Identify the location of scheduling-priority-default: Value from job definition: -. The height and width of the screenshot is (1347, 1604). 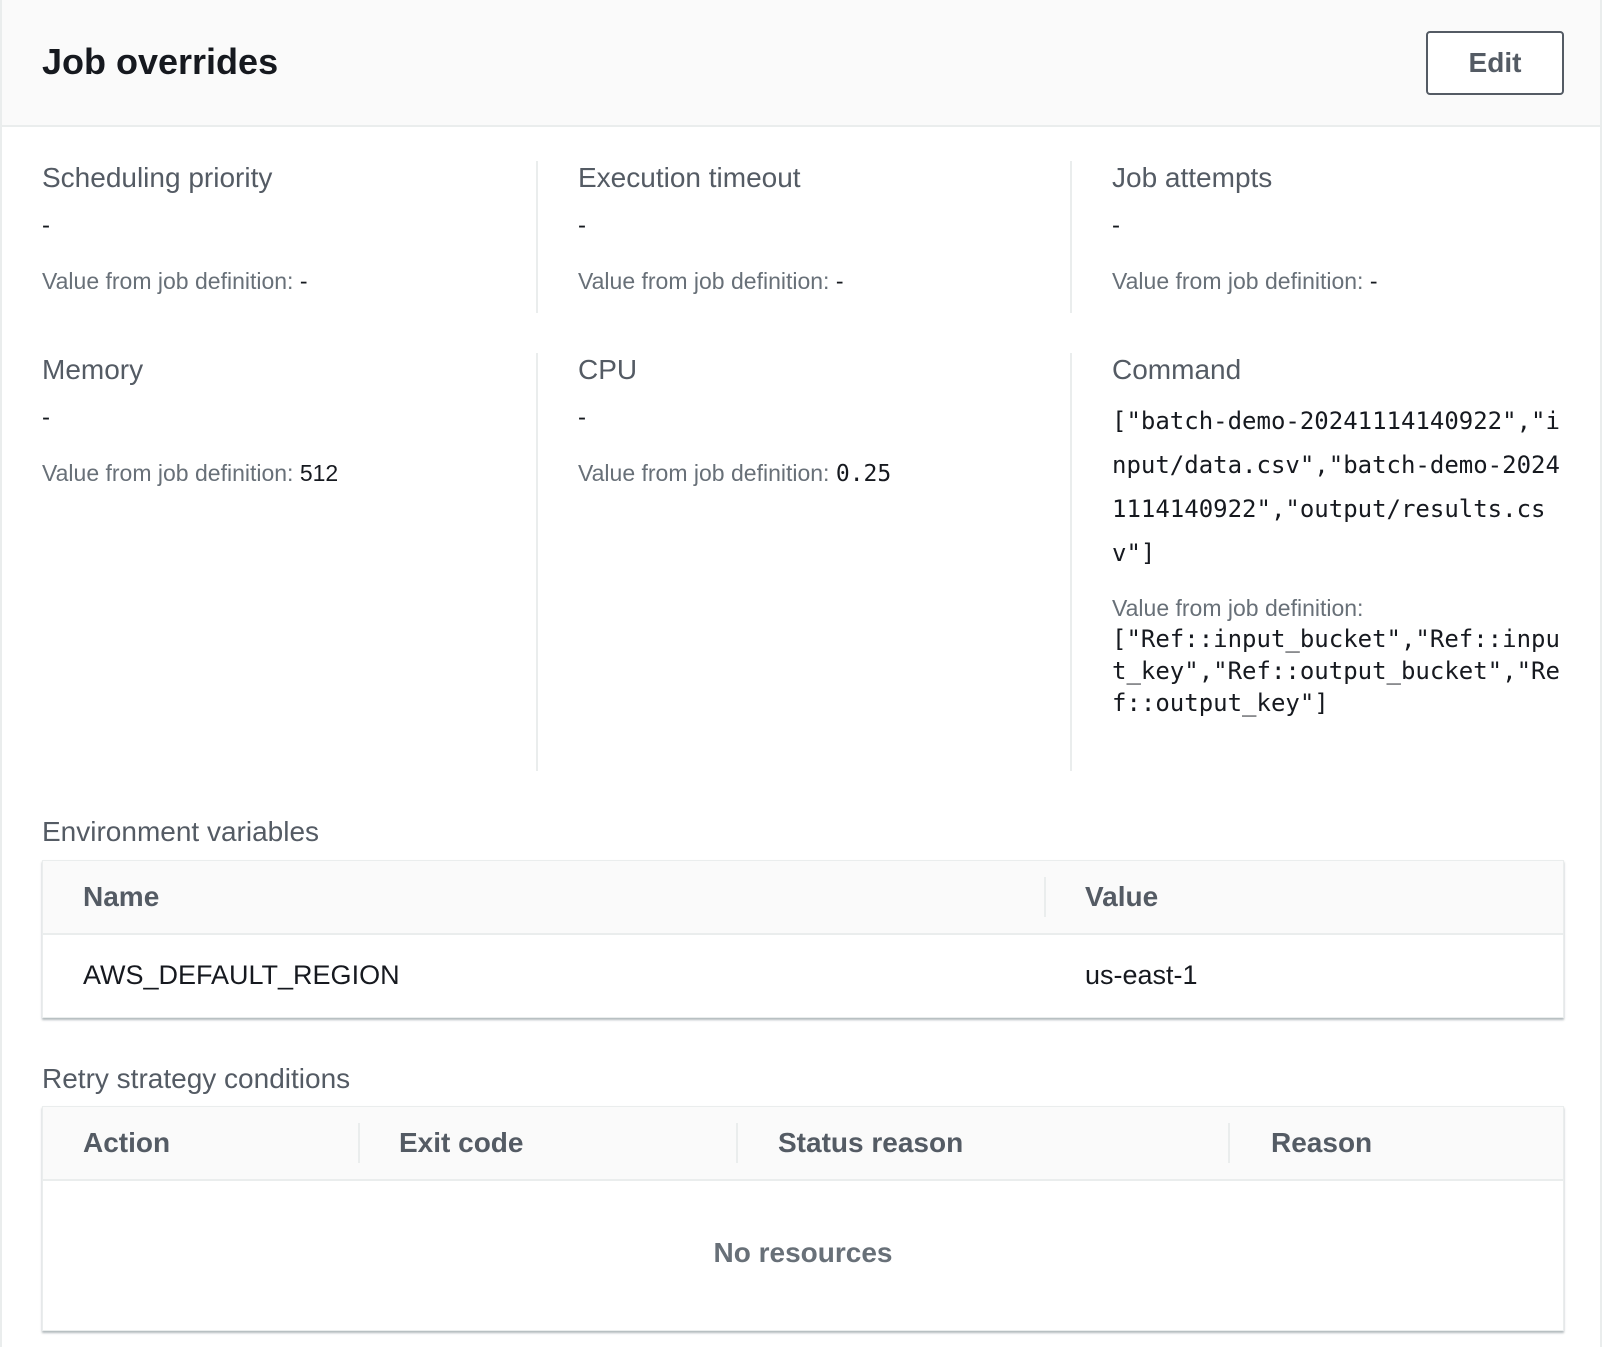
(282, 281).